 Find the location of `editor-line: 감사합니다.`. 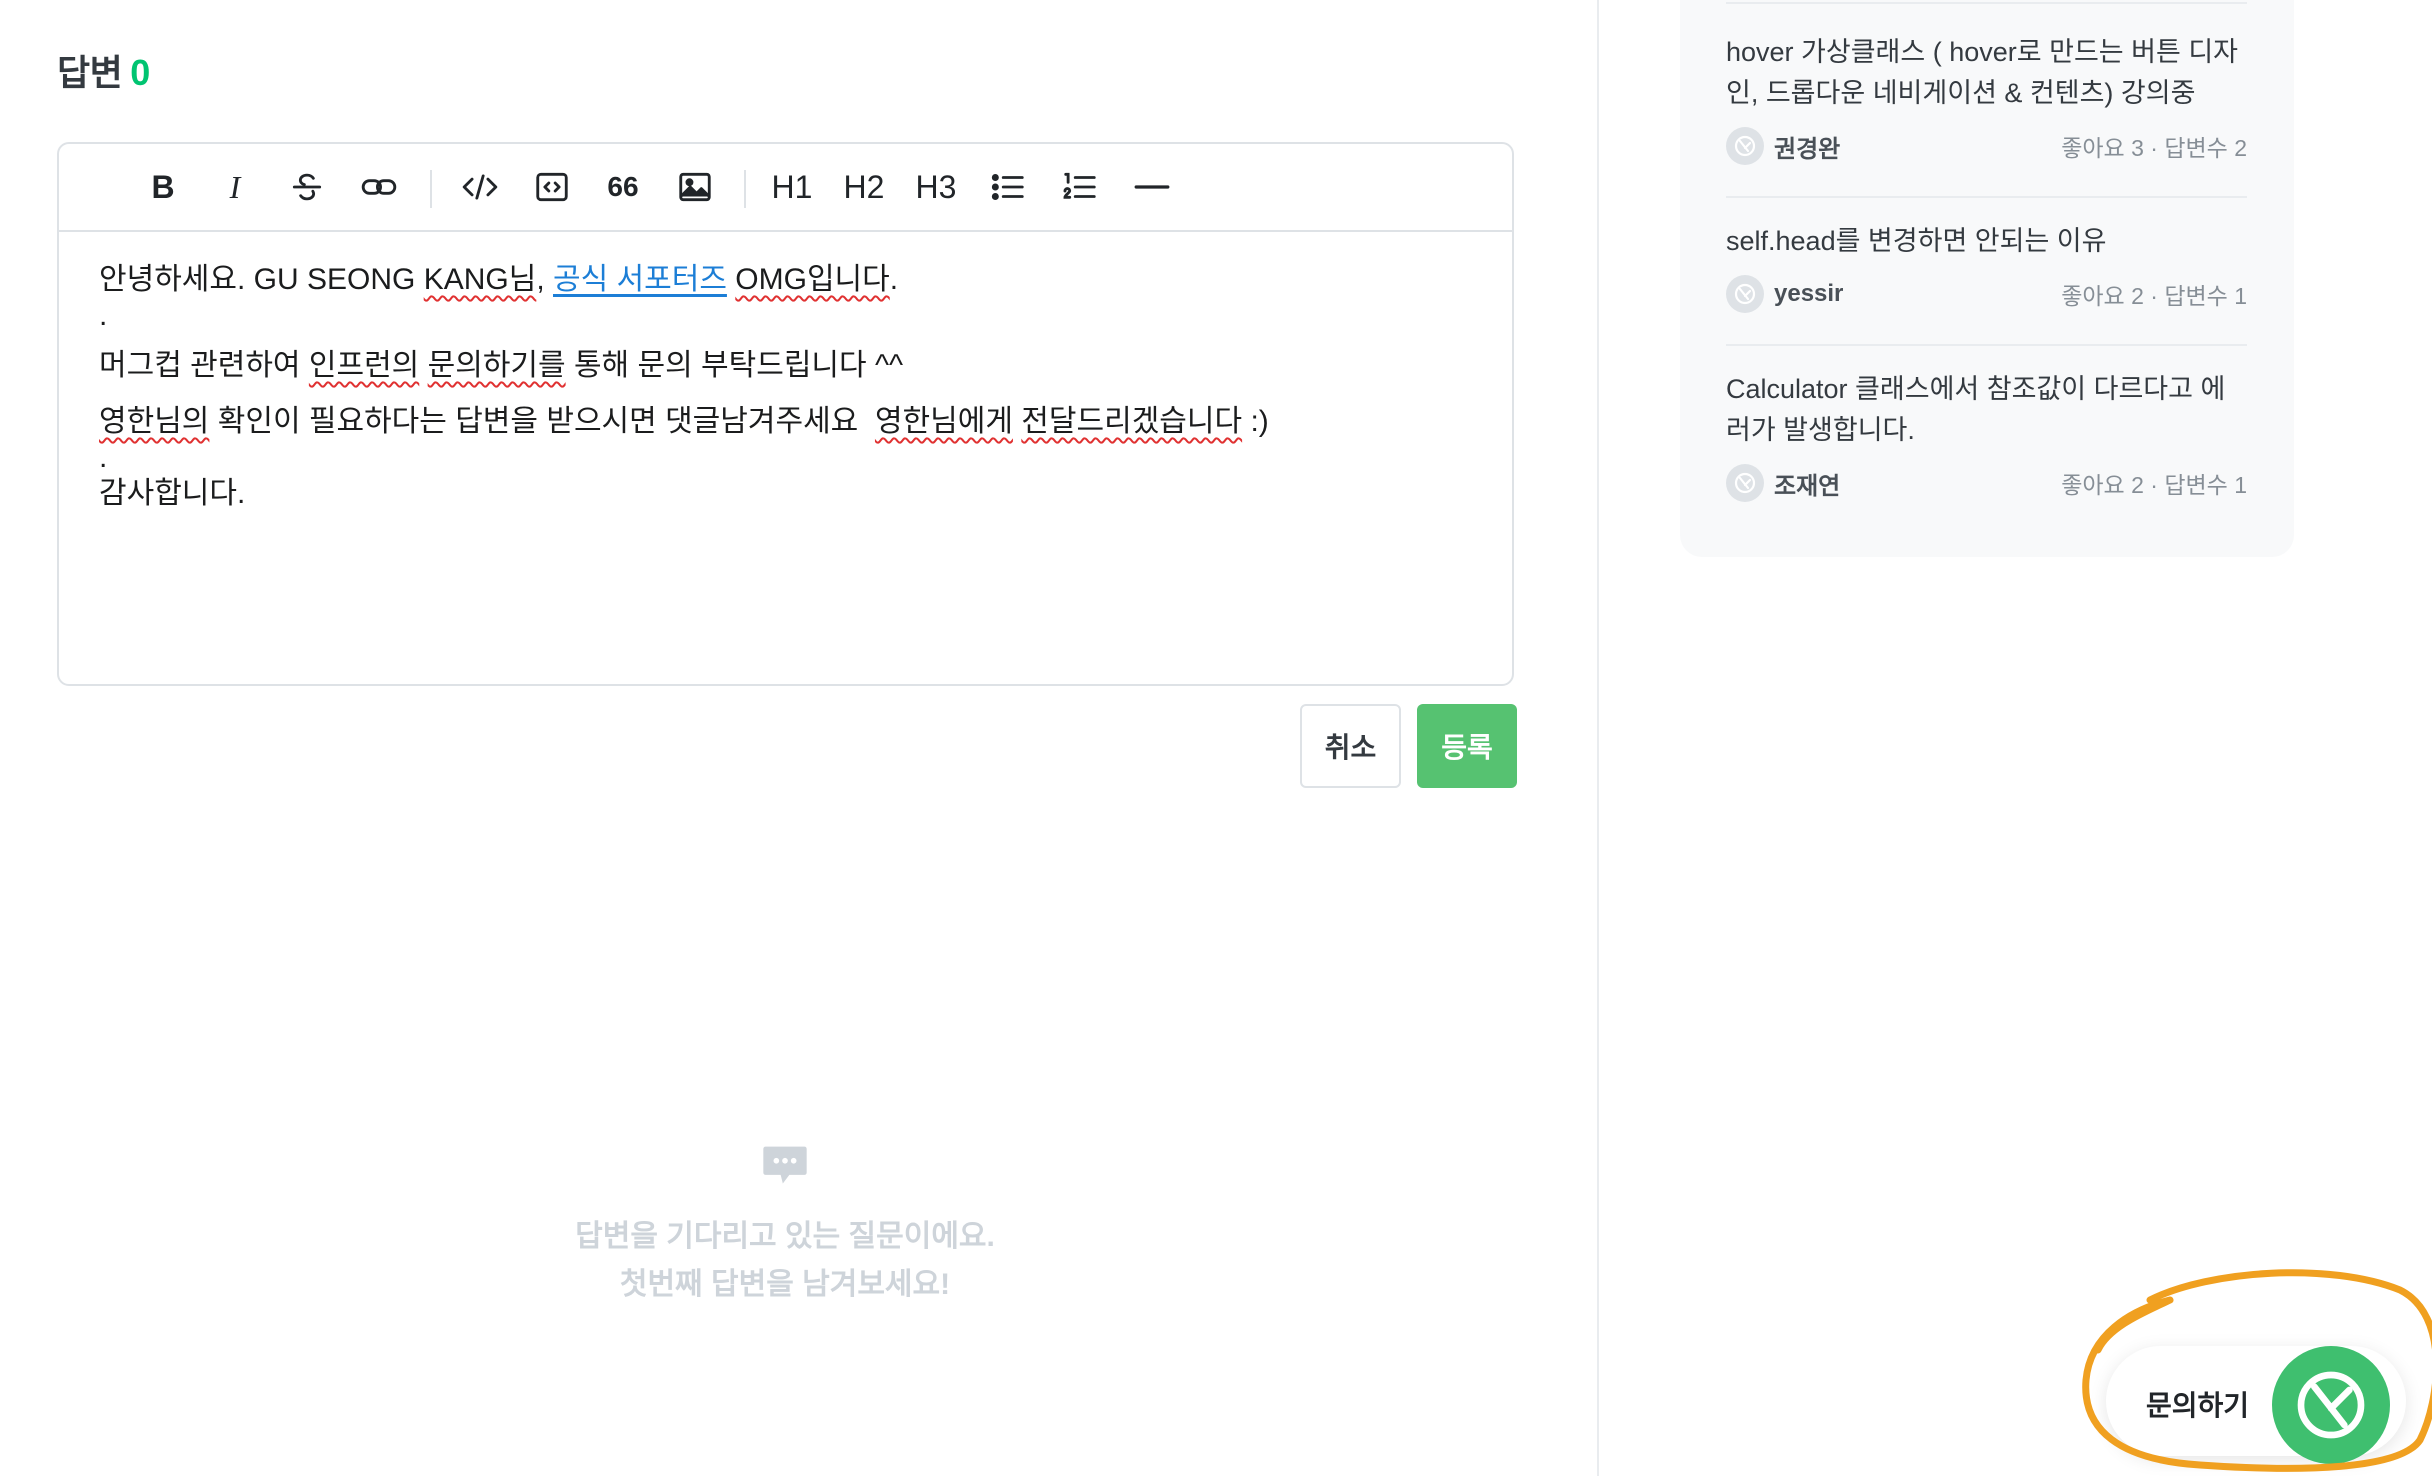

editor-line: 감사합니다. is located at coordinates (172, 493).